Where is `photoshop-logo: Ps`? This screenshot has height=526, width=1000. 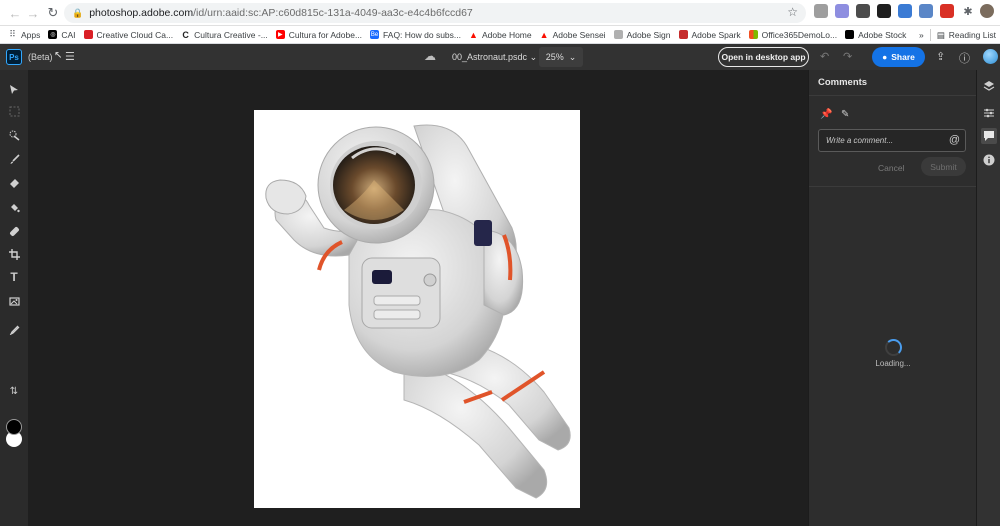 photoshop-logo: Ps is located at coordinates (14, 57).